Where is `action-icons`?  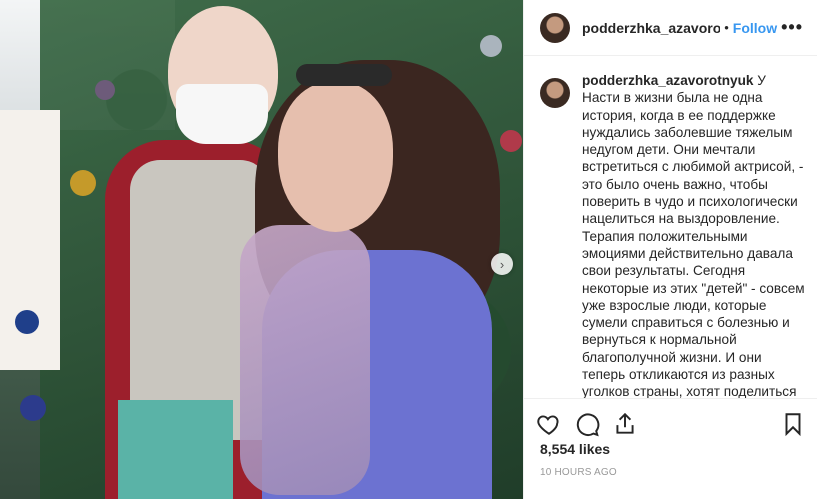
action-icons is located at coordinates (670, 420).